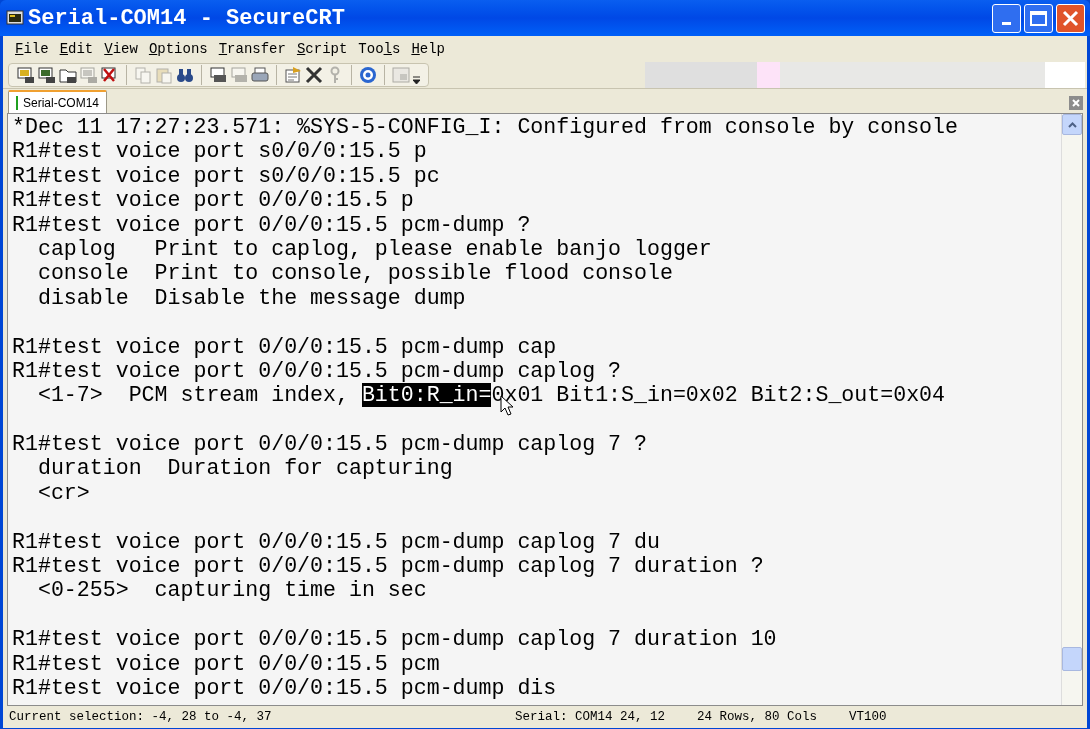  Describe the element at coordinates (1072, 659) in the screenshot. I see `scroll-thumb` at that location.